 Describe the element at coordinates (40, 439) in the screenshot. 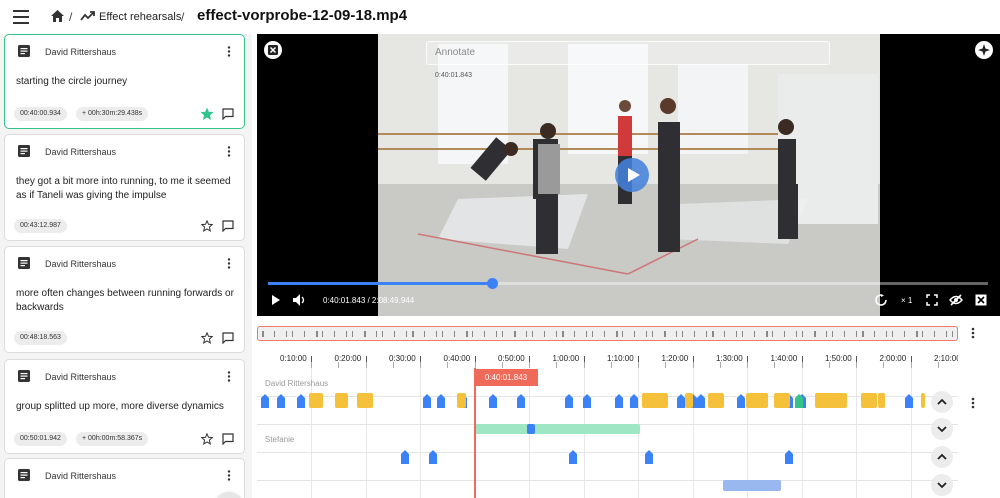

I see `timestamp-chip: 00:50:01.942` at that location.